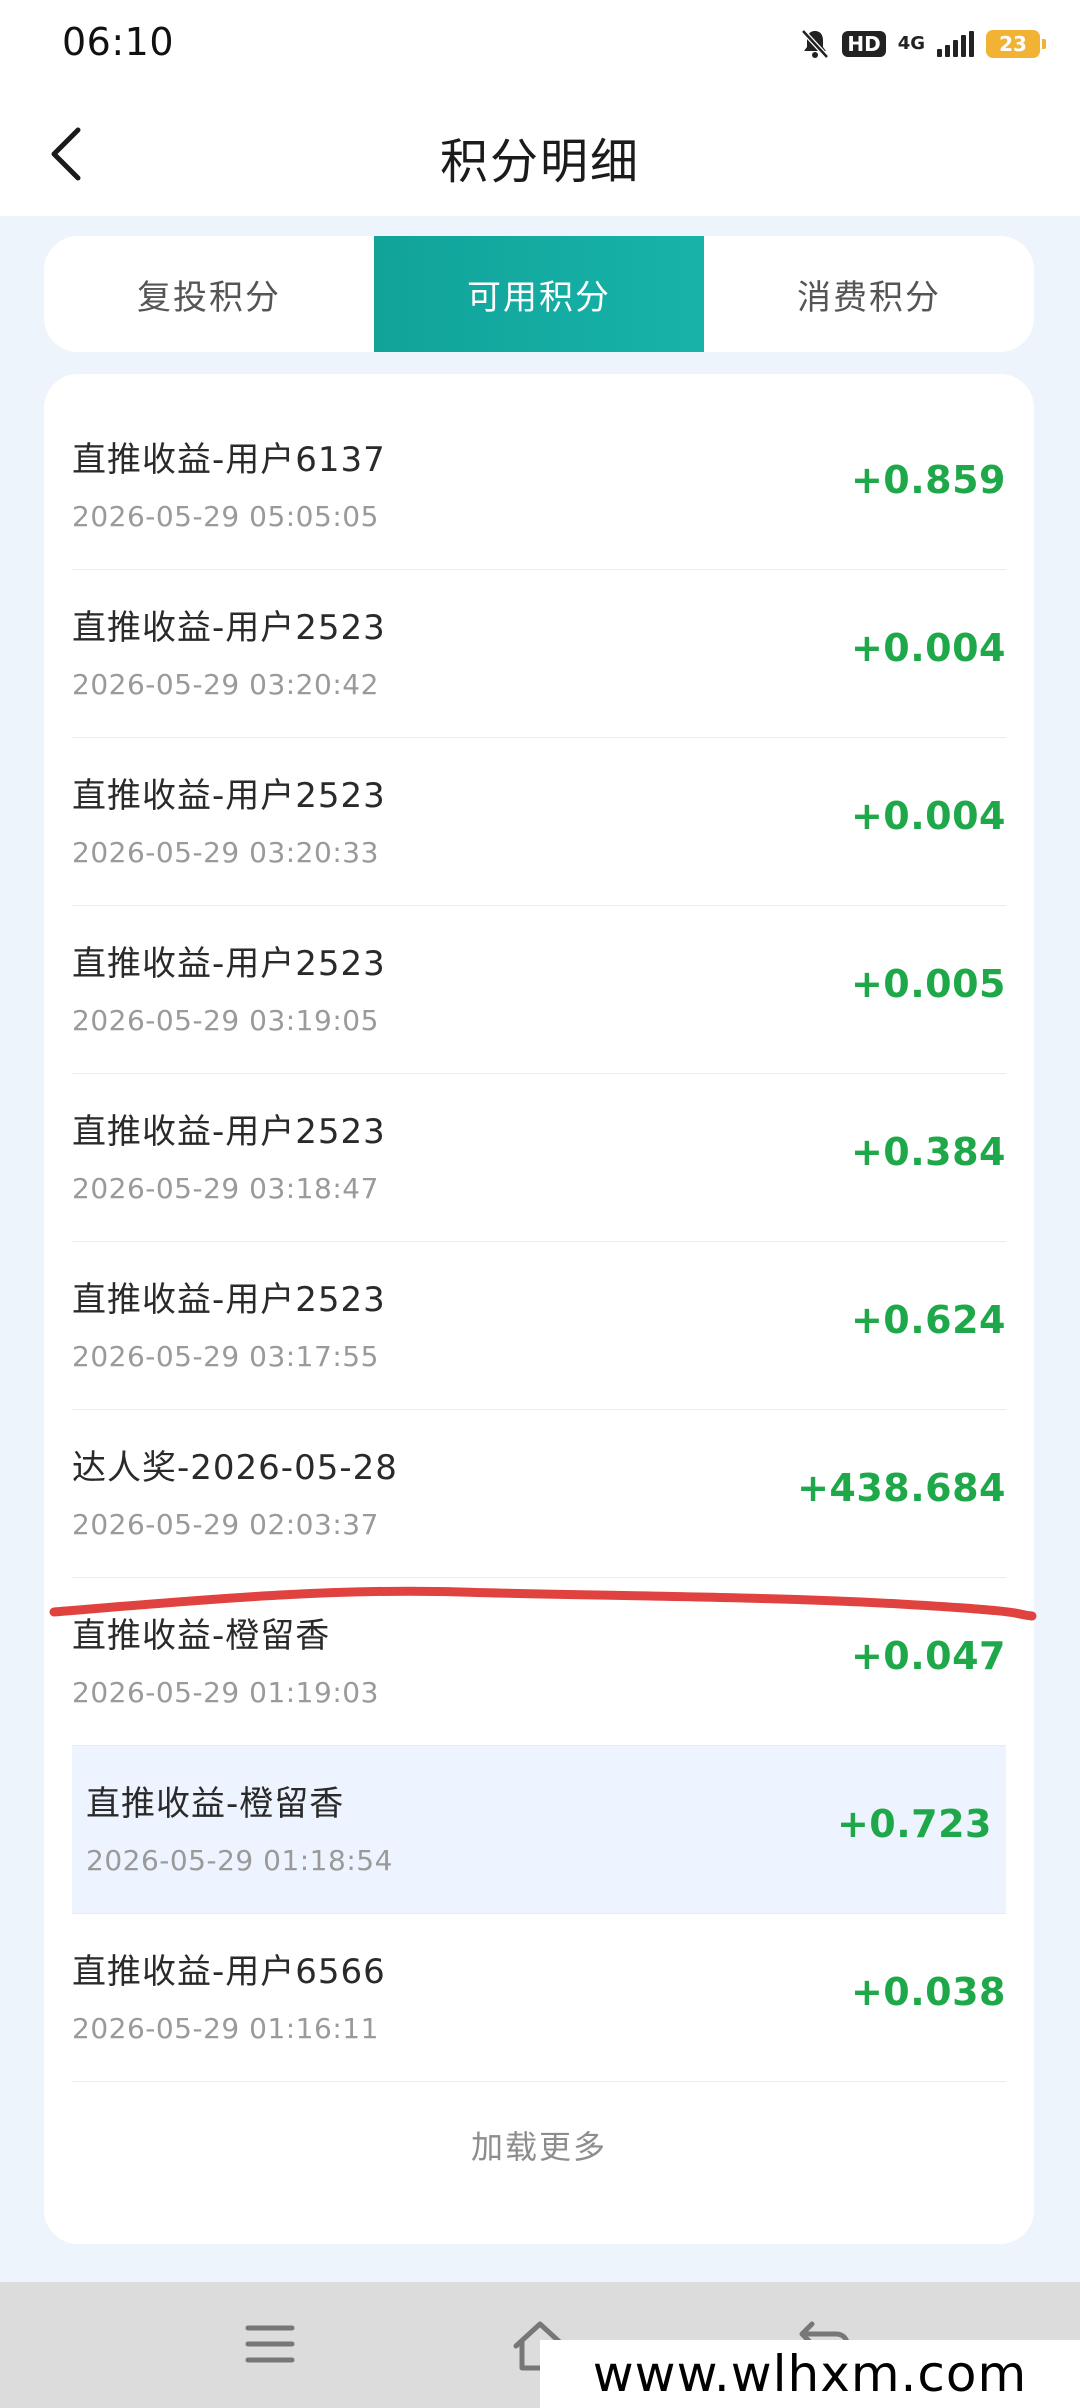 The image size is (1080, 2408). I want to click on status-icons: HD 4G 23, so click(923, 44).